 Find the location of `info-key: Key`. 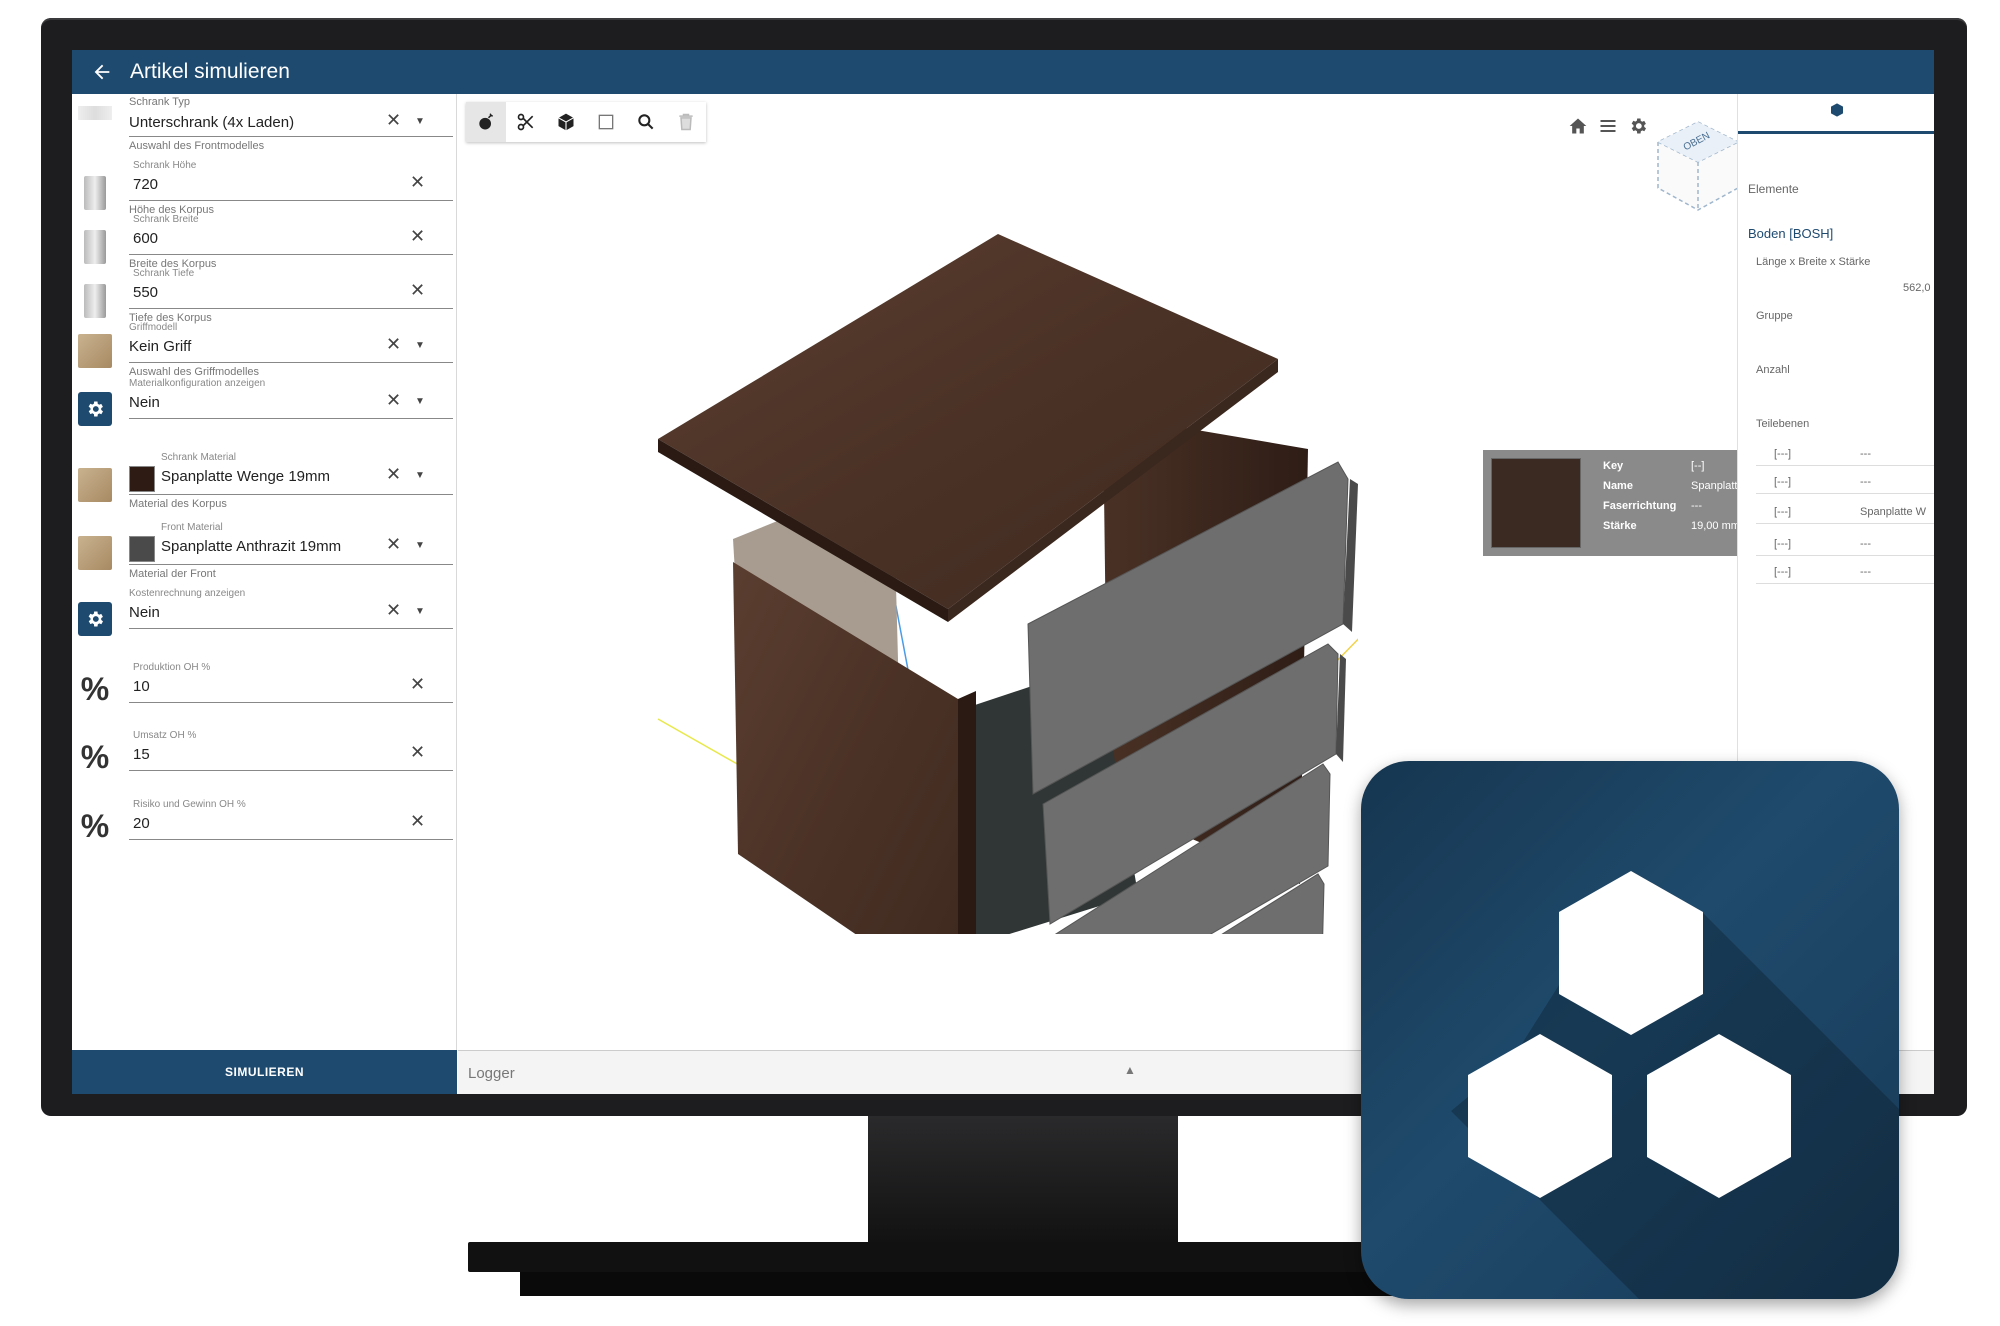

info-key: Key is located at coordinates (1613, 466).